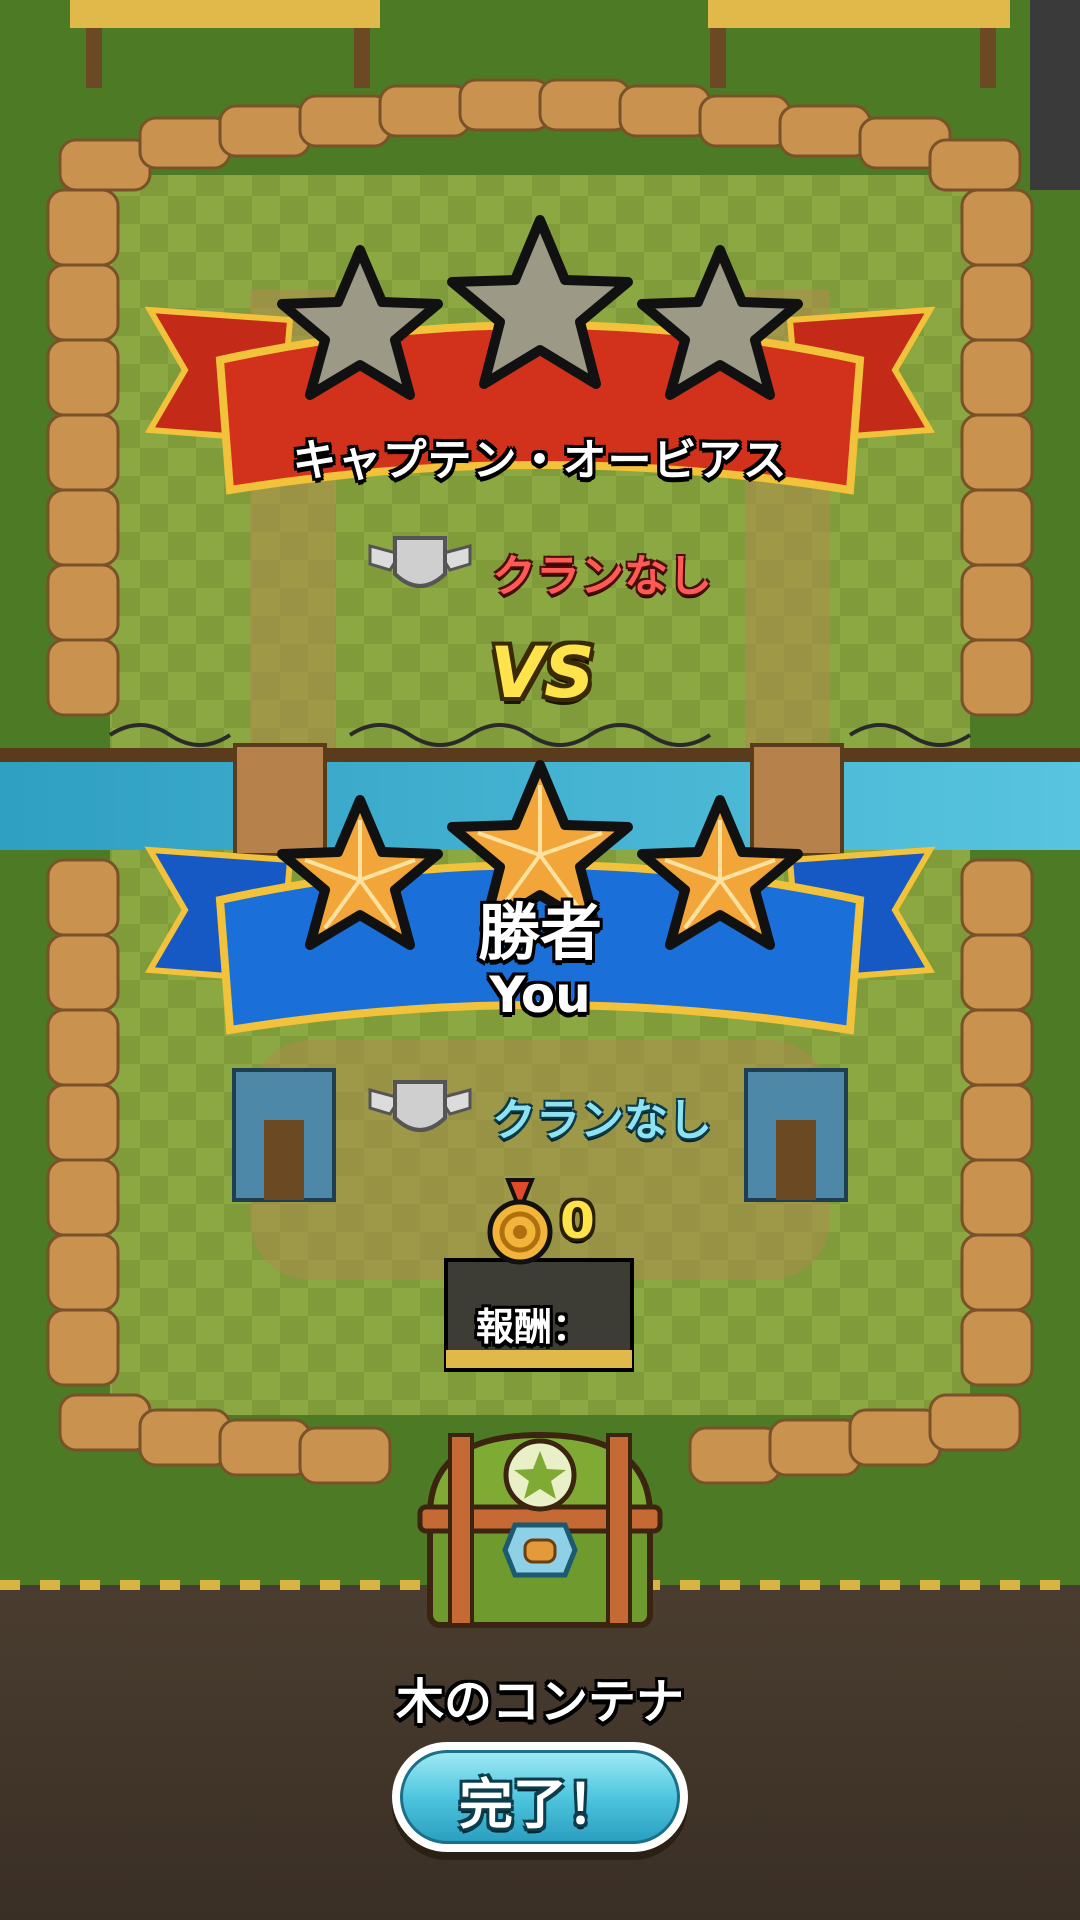  Describe the element at coordinates (540, 1529) in the screenshot. I see `wooden-chest-icon` at that location.